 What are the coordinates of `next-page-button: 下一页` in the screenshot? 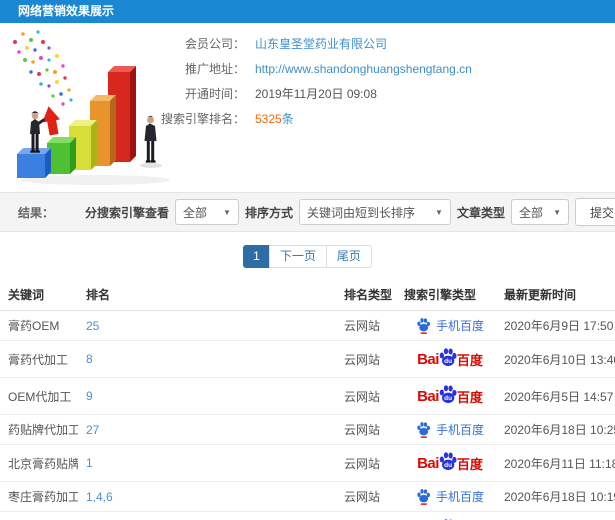 It's located at (297, 256).